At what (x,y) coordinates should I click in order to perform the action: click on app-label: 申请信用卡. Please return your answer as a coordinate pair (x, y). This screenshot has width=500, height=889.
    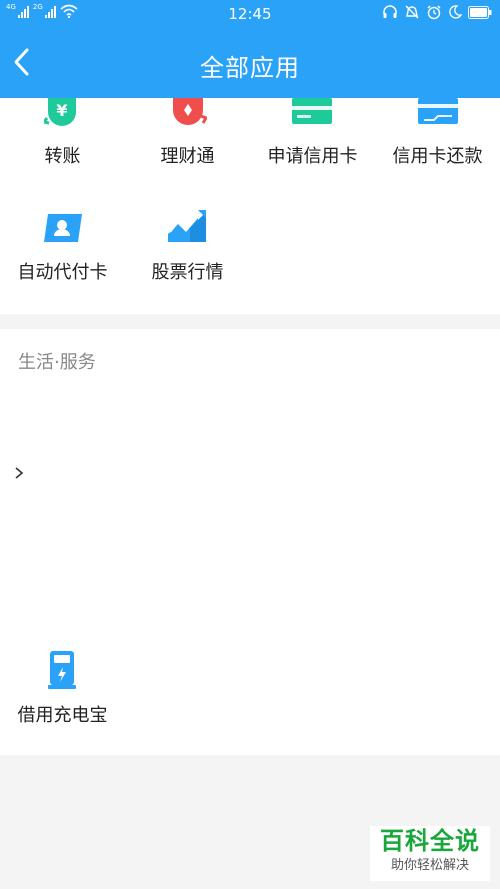
    Looking at the image, I should click on (312, 156).